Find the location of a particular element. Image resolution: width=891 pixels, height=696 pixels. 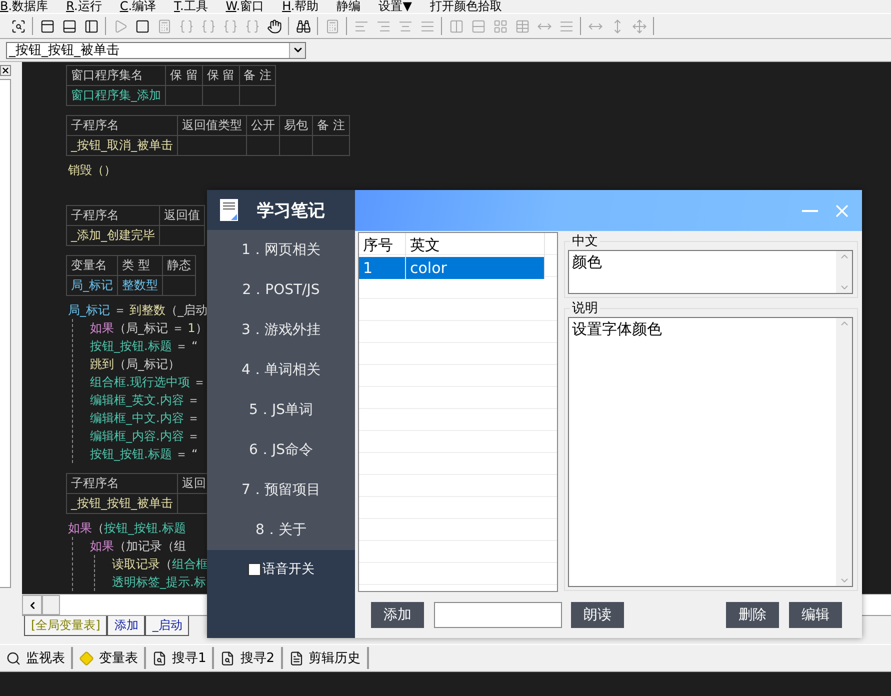

menu-item: 打开颜色拾取 is located at coordinates (466, 6).